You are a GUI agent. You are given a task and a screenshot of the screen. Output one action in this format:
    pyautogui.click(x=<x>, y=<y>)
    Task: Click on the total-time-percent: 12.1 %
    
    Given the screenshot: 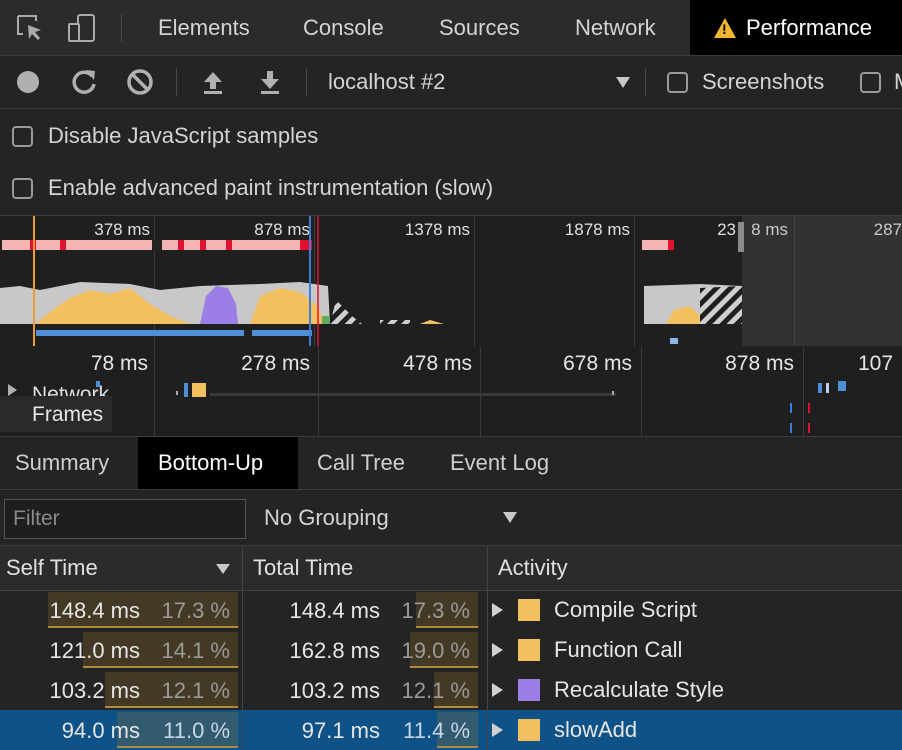 What is the action you would take?
    pyautogui.click(x=436, y=690)
    